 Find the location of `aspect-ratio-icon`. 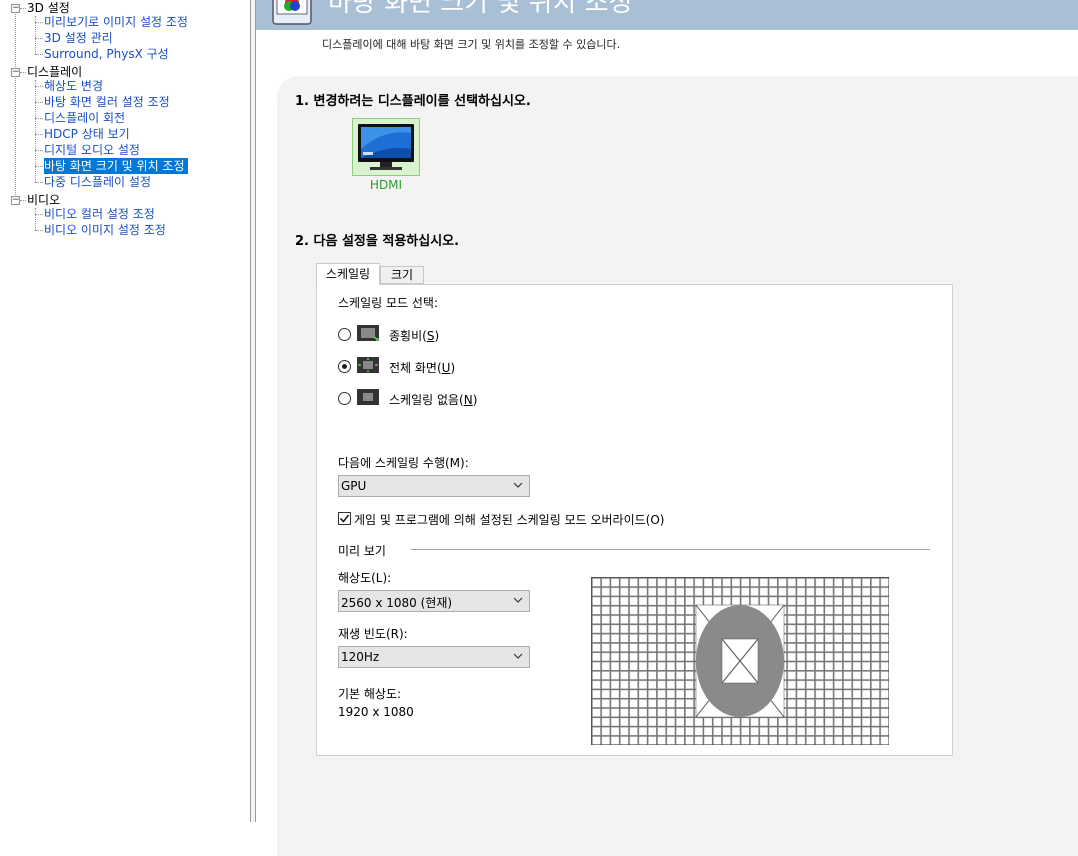

aspect-ratio-icon is located at coordinates (368, 333).